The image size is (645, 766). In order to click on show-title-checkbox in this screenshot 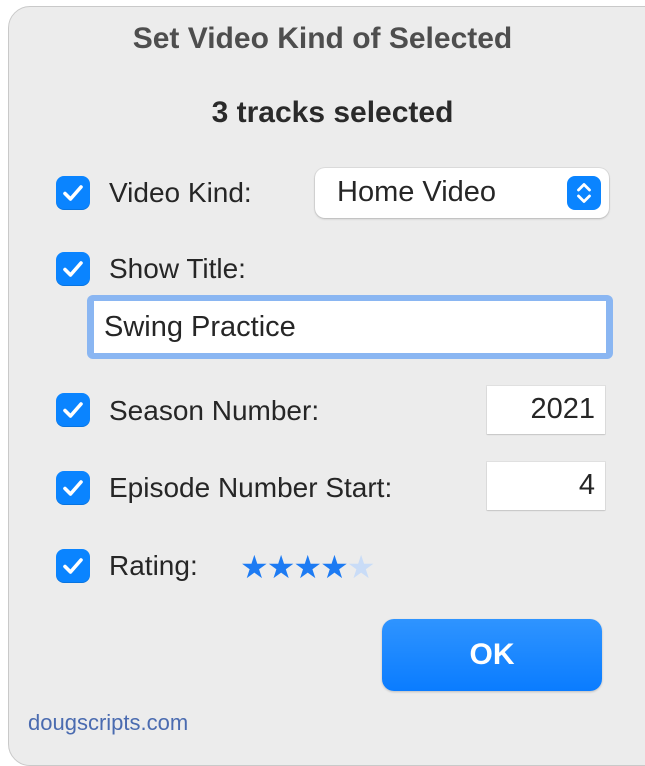, I will do `click(73, 269)`.